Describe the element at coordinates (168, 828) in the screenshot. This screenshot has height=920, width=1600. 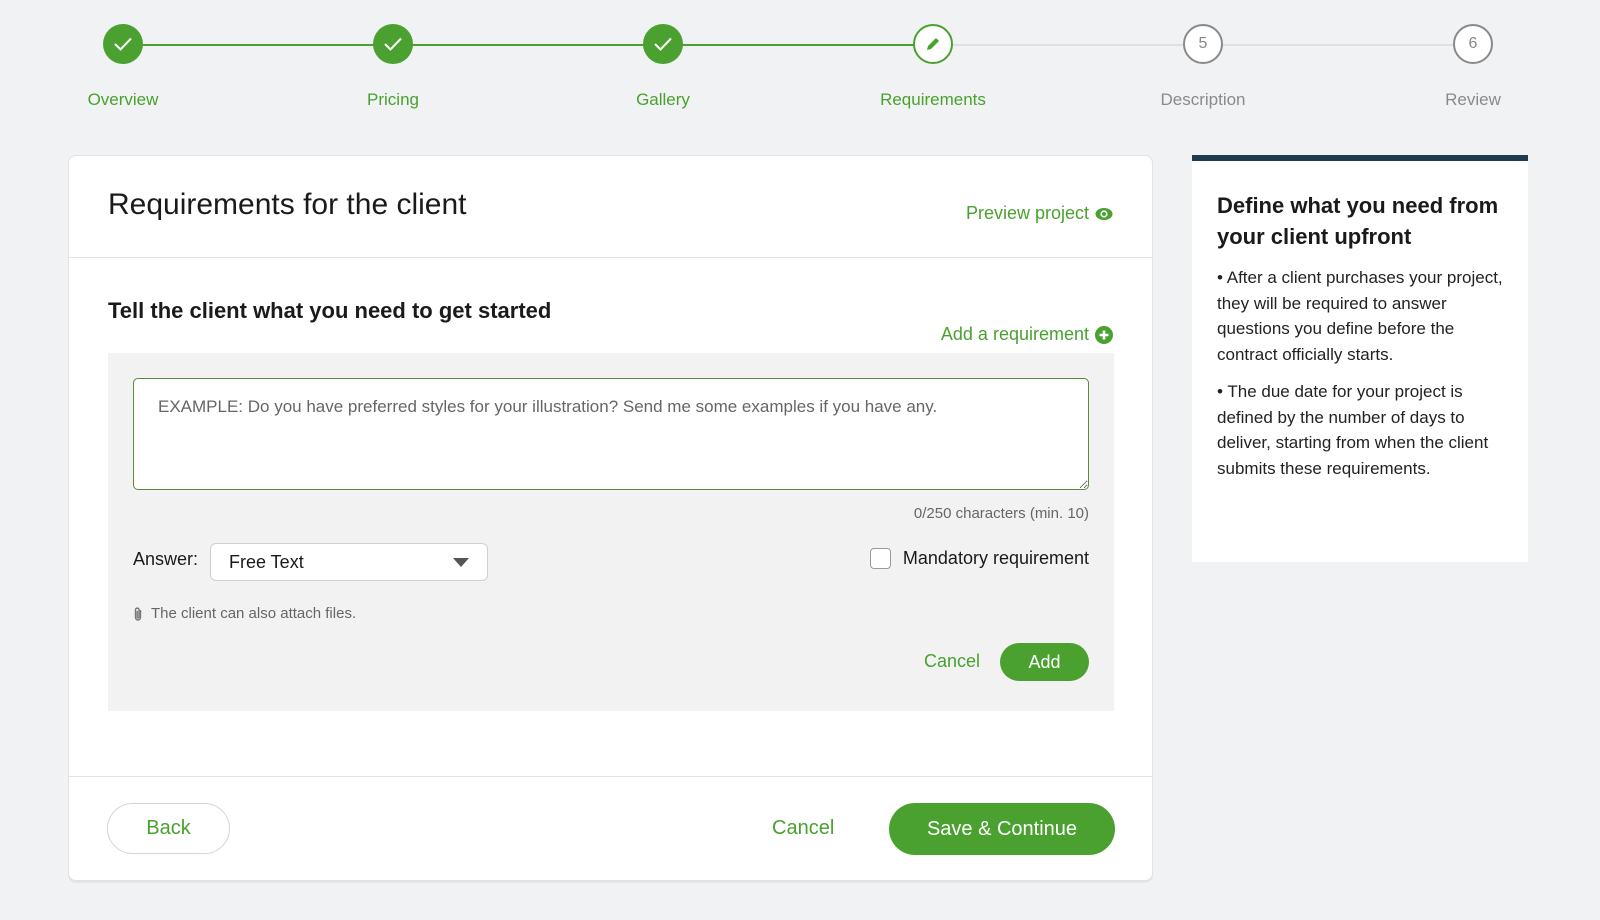
I see `back-button: Back` at that location.